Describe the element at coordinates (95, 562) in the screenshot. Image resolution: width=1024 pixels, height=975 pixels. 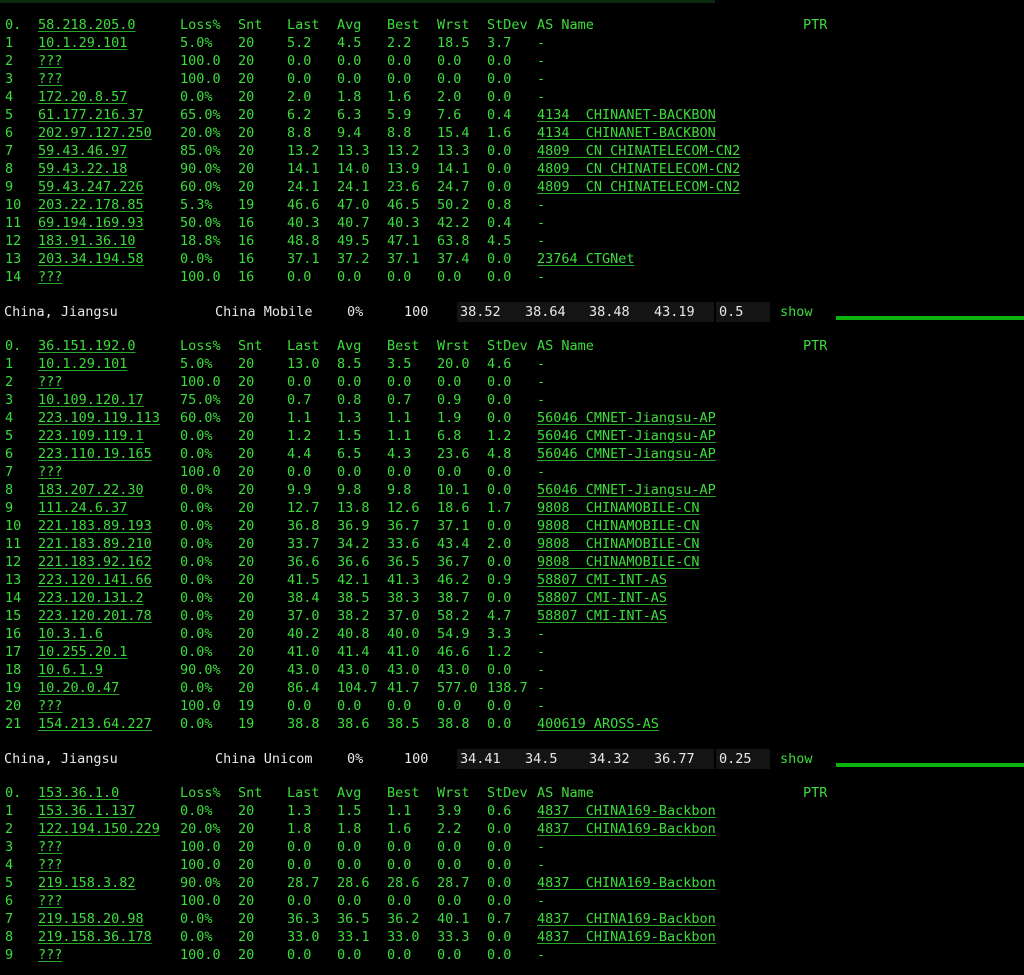
I see `hop-host: 221.183.92.162` at that location.